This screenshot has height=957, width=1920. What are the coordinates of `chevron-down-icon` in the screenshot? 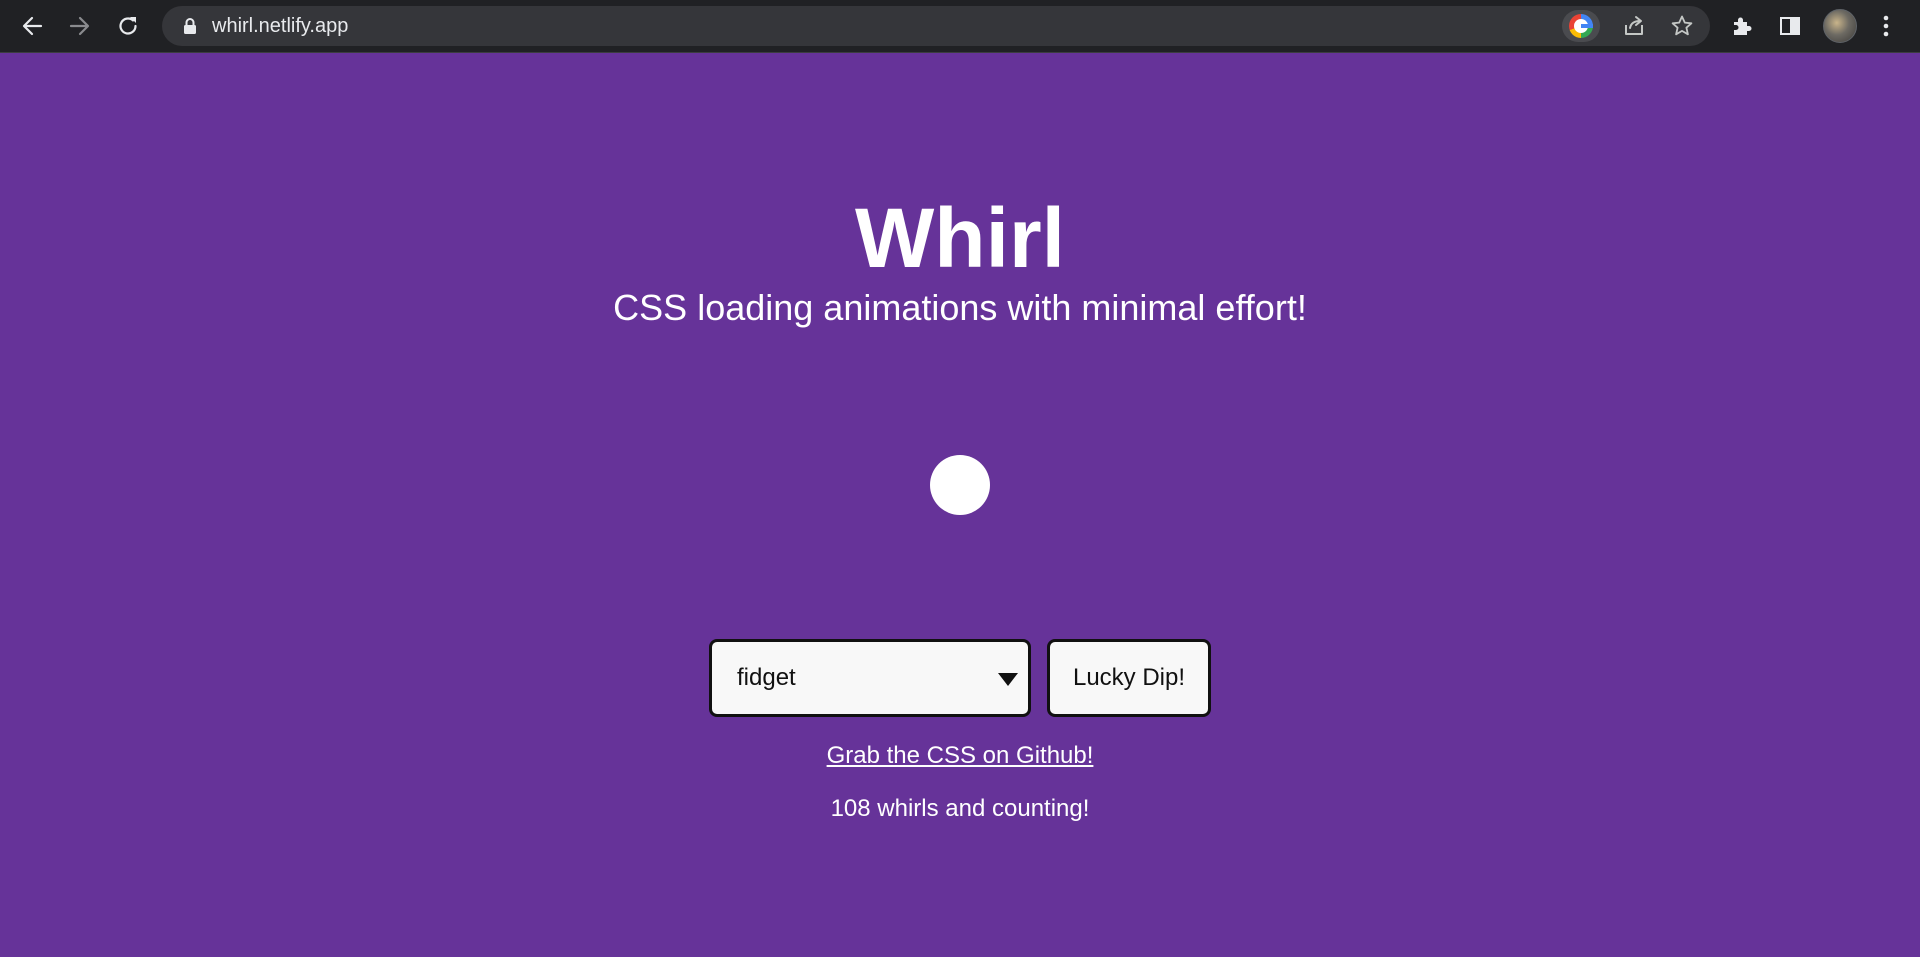 It's located at (1008, 679).